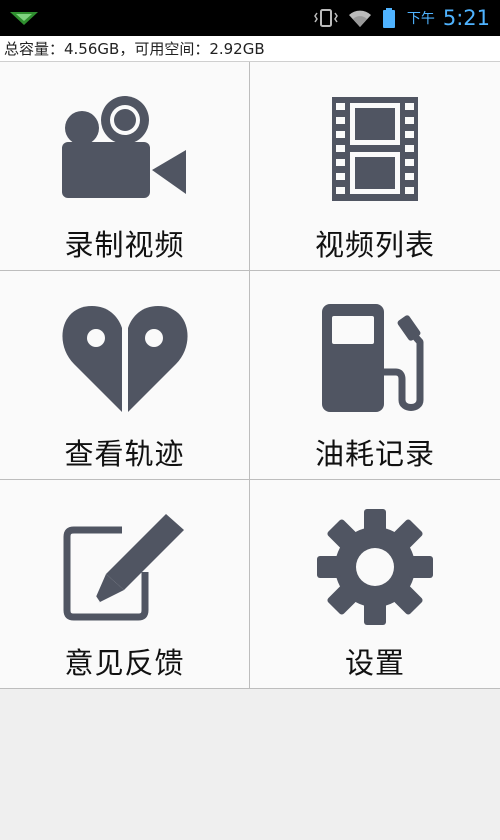 The image size is (500, 840). I want to click on menu-fuel-record: 油耗记录, so click(375, 375).